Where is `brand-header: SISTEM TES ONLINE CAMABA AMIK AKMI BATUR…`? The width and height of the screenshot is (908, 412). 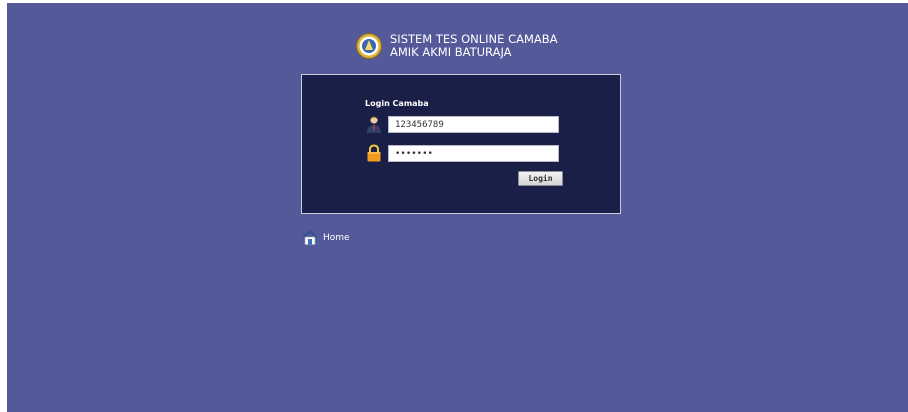
brand-header: SISTEM TES ONLINE CAMABA AMIK AKMI BATUR… is located at coordinates (457, 46).